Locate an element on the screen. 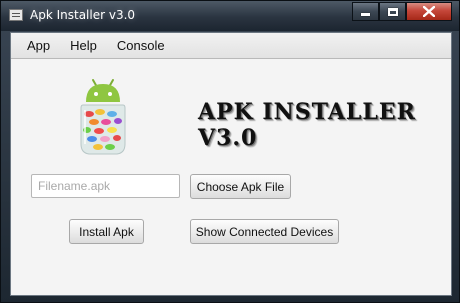 The image size is (460, 303). window-title: Apk Installer v3.0 is located at coordinates (83, 15).